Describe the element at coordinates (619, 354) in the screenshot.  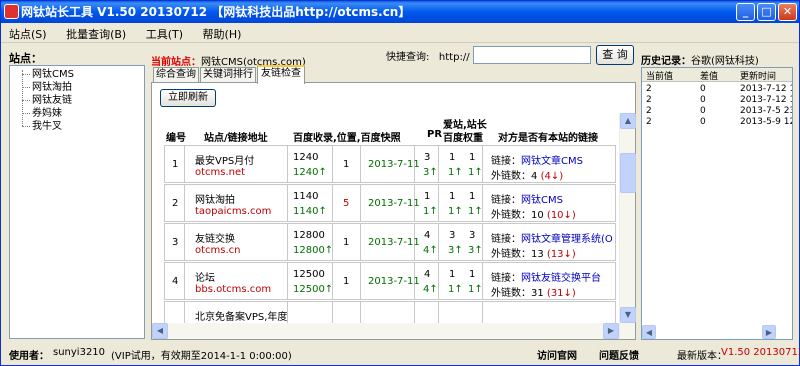
I see `feedback-link: 问题反馈` at that location.